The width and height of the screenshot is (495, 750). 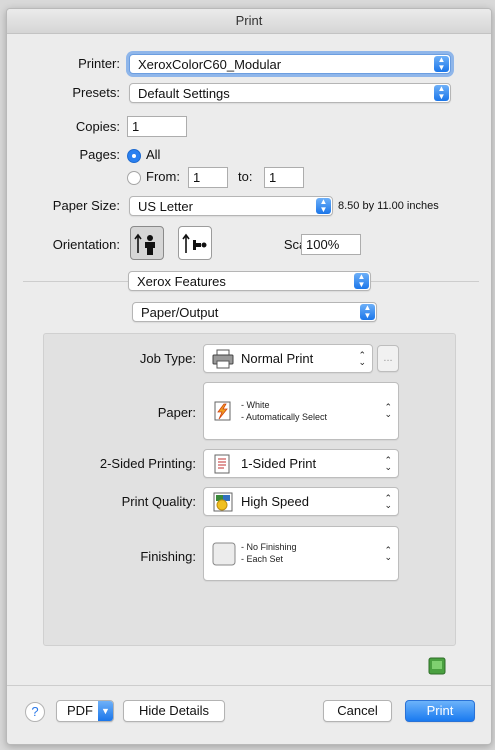 I want to click on pages-to-field: 1, so click(x=284, y=177).